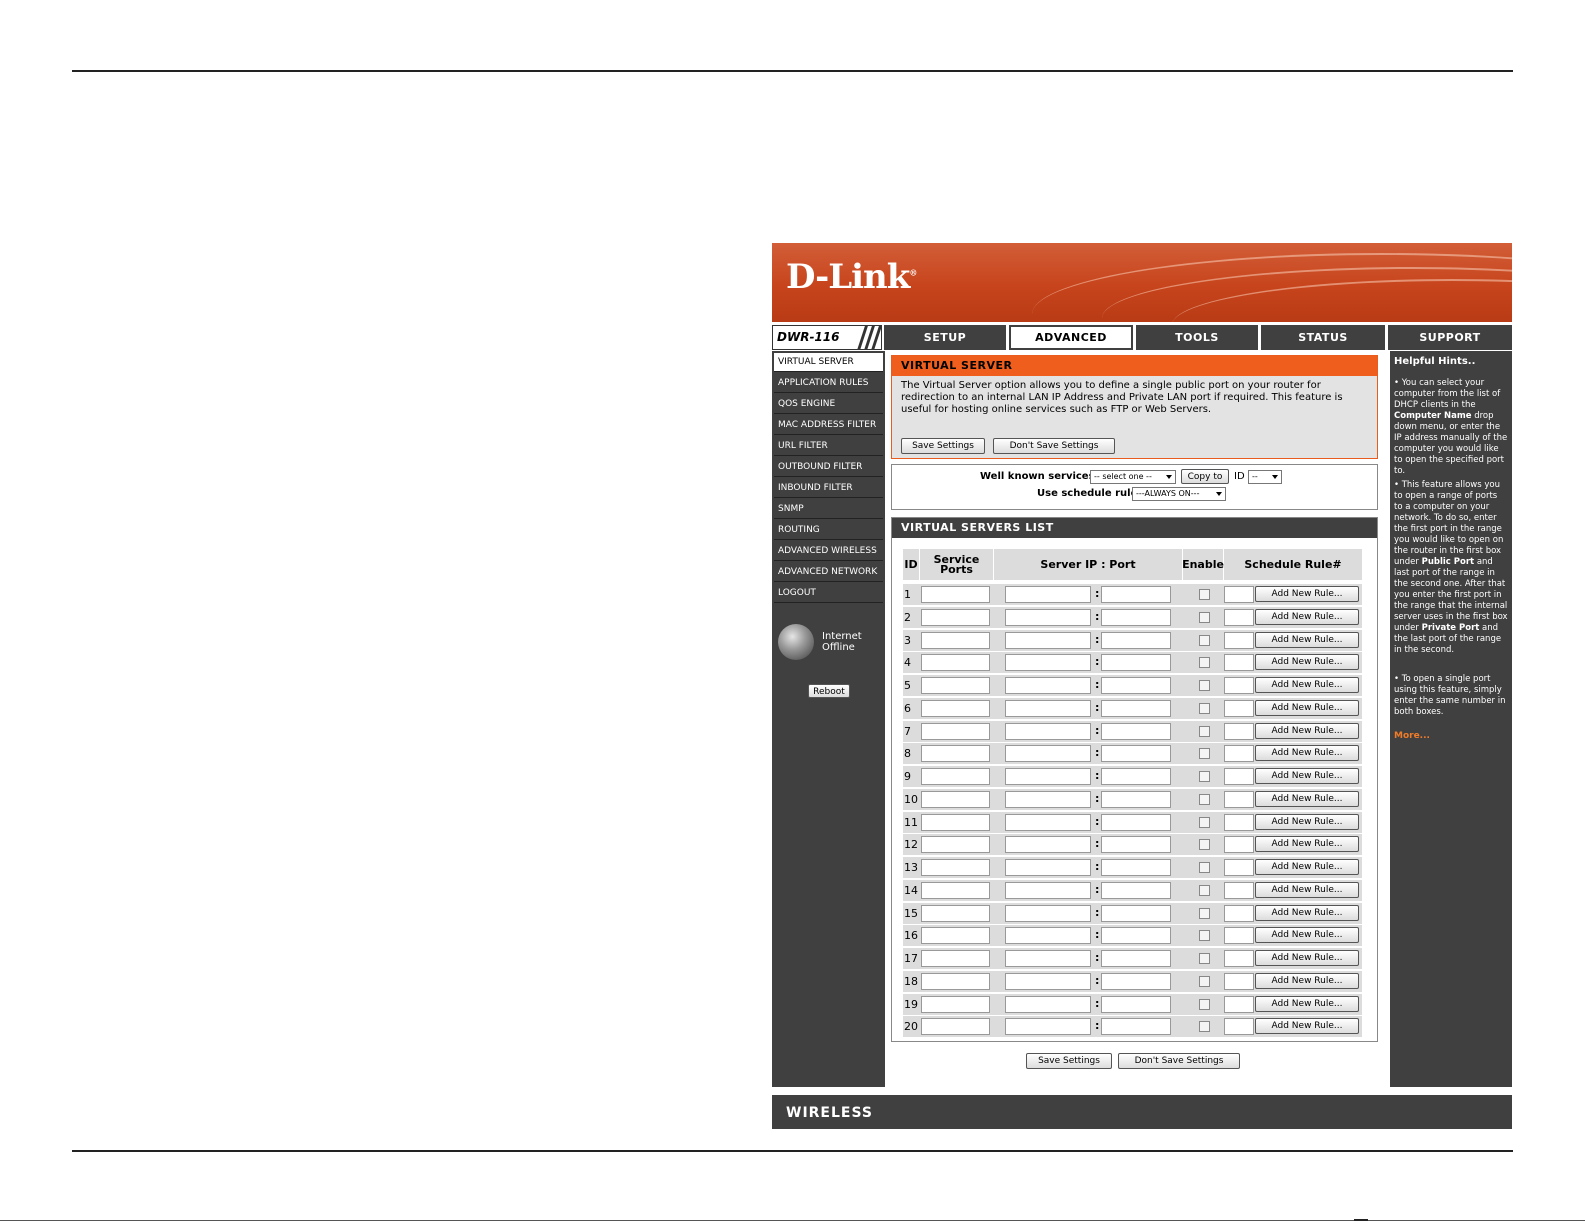 The image size is (1585, 1225). Describe the element at coordinates (828, 488) in the screenshot. I see `sidebar-item-inbound-filter: INBOUND FILTER` at that location.